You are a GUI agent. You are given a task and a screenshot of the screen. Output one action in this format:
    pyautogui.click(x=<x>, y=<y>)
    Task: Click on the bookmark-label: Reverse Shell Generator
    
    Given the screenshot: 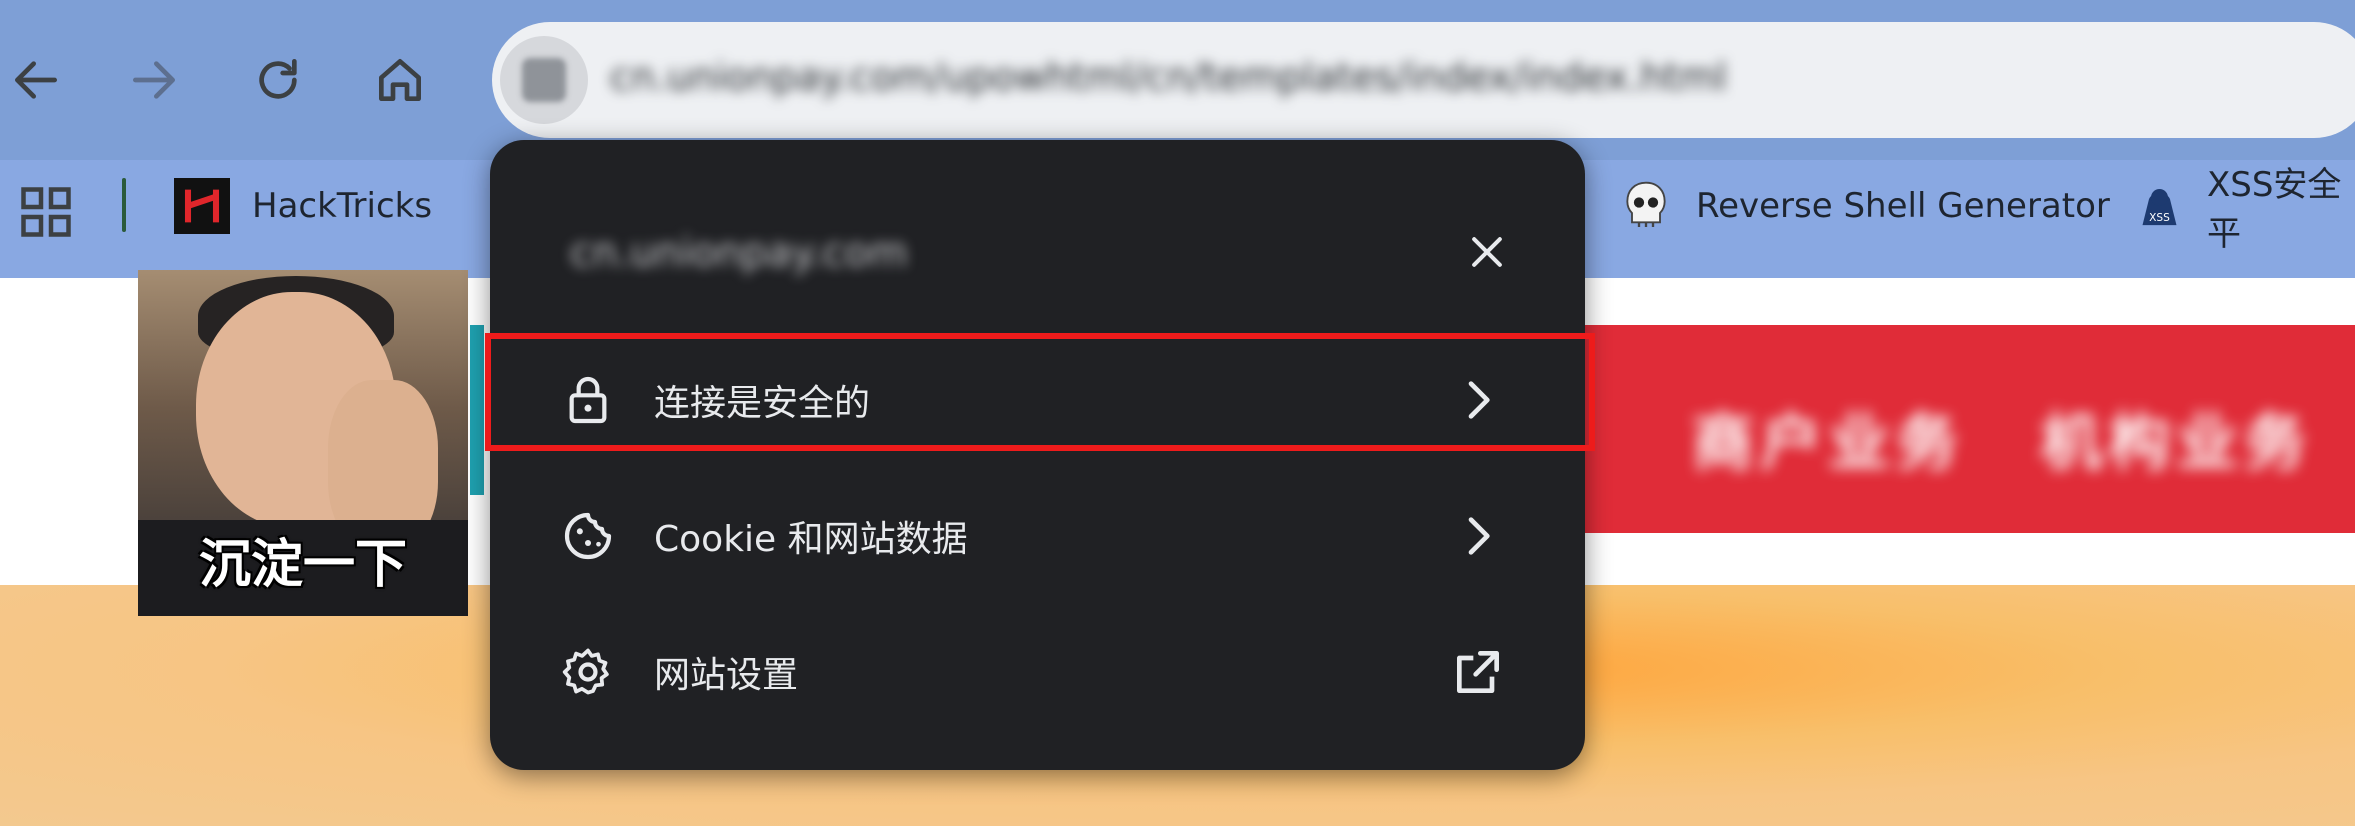 What is the action you would take?
    pyautogui.click(x=1903, y=206)
    